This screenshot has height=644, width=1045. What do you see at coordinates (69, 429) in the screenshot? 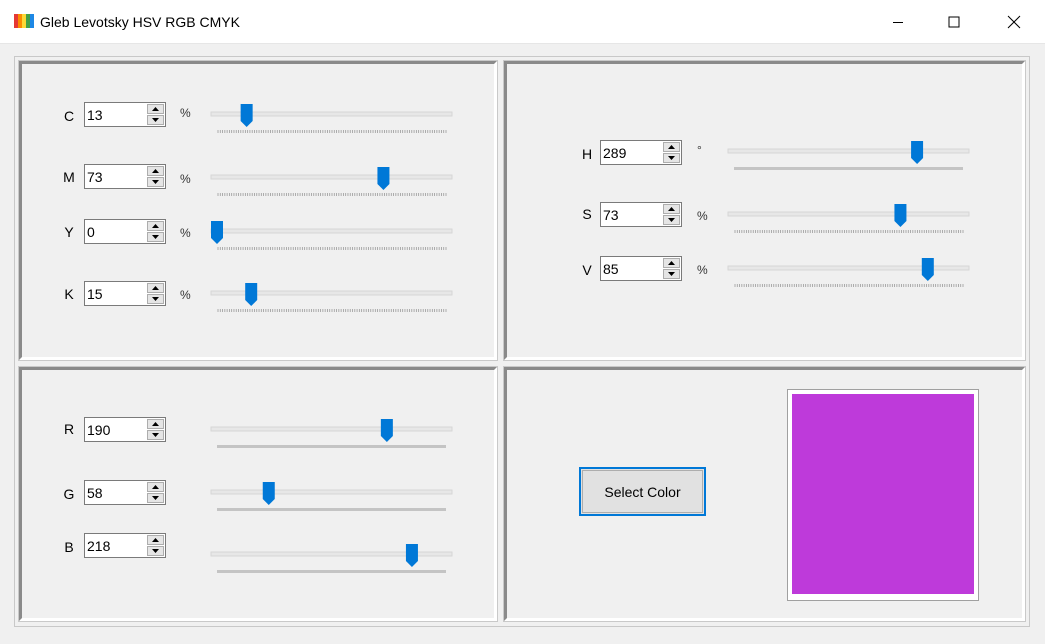
I see `rgb-label: R` at bounding box center [69, 429].